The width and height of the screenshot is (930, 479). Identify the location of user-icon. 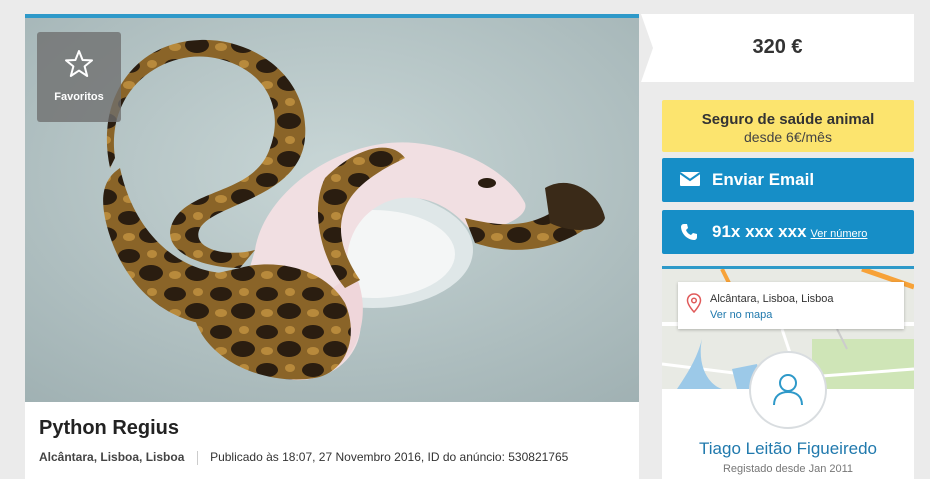
(788, 390).